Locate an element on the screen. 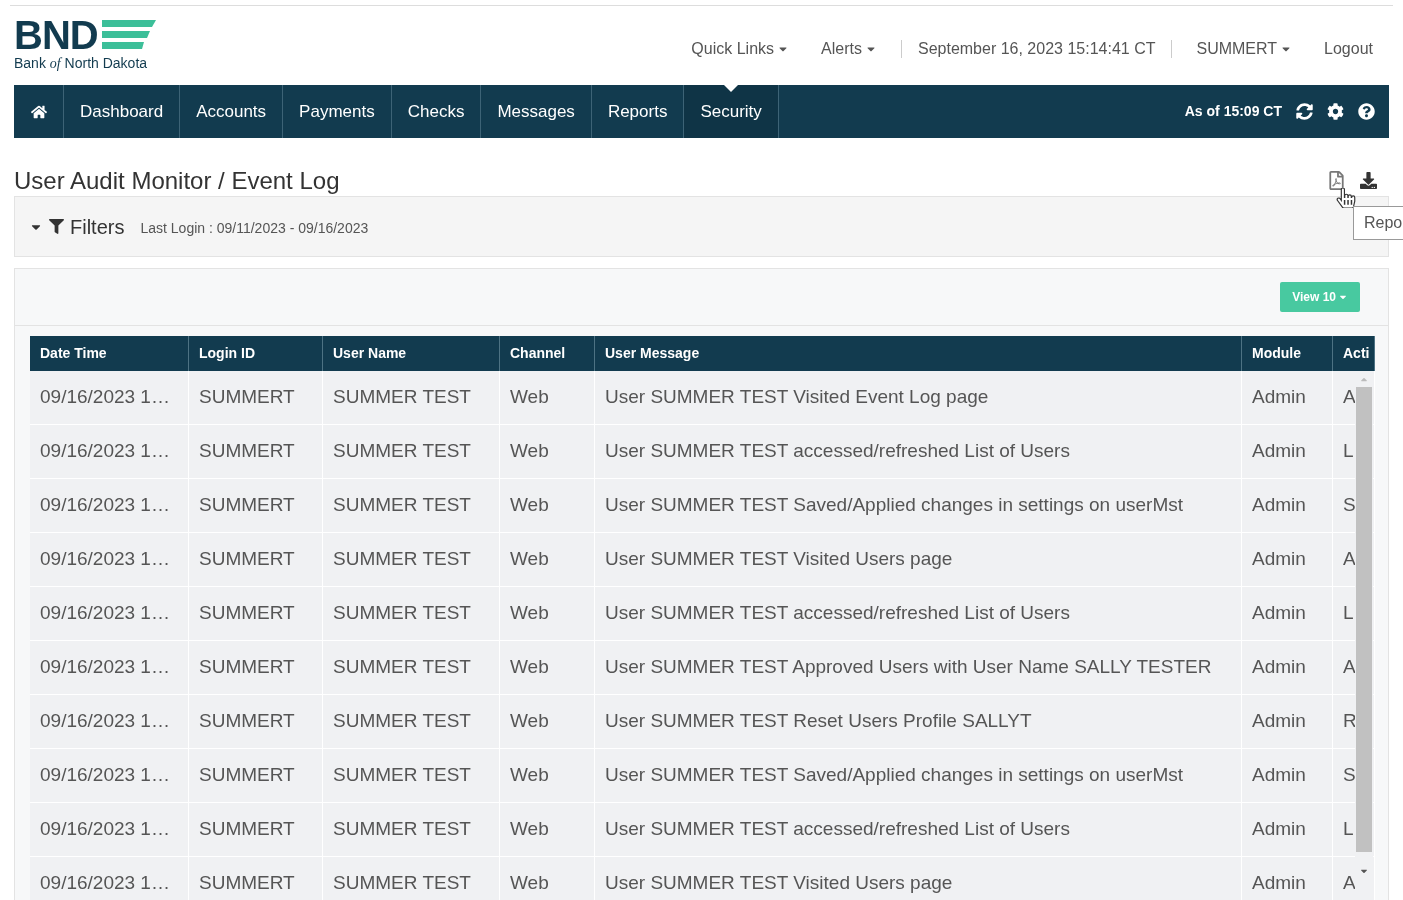 The width and height of the screenshot is (1403, 900). logo-stripes-icon is located at coordinates (128, 34).